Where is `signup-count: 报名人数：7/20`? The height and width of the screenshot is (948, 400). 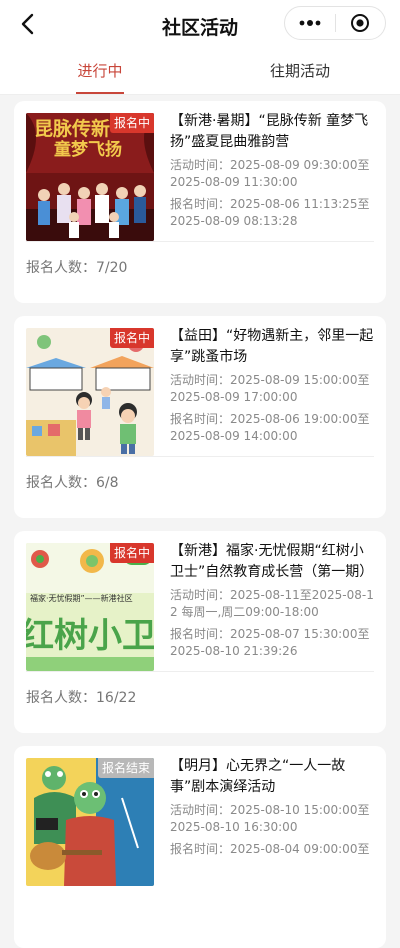
signup-count: 报名人数：7/20 is located at coordinates (77, 268).